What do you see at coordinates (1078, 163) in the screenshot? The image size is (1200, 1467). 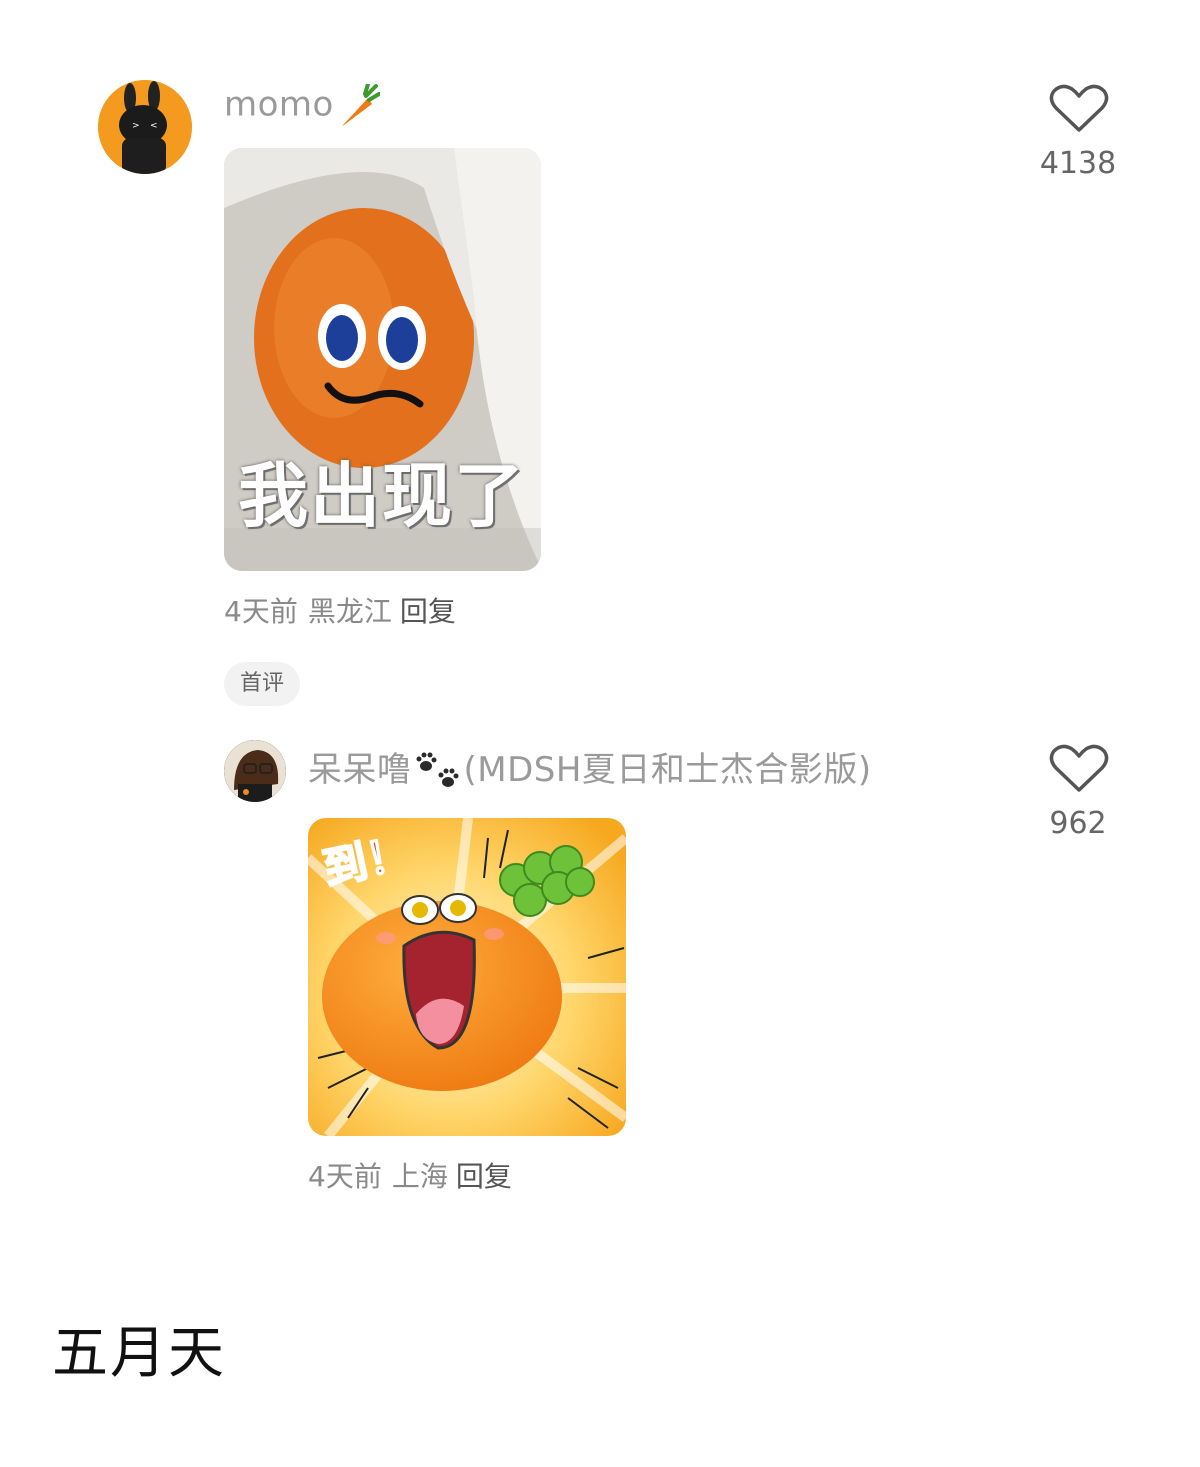 I see `like-count: 4138` at bounding box center [1078, 163].